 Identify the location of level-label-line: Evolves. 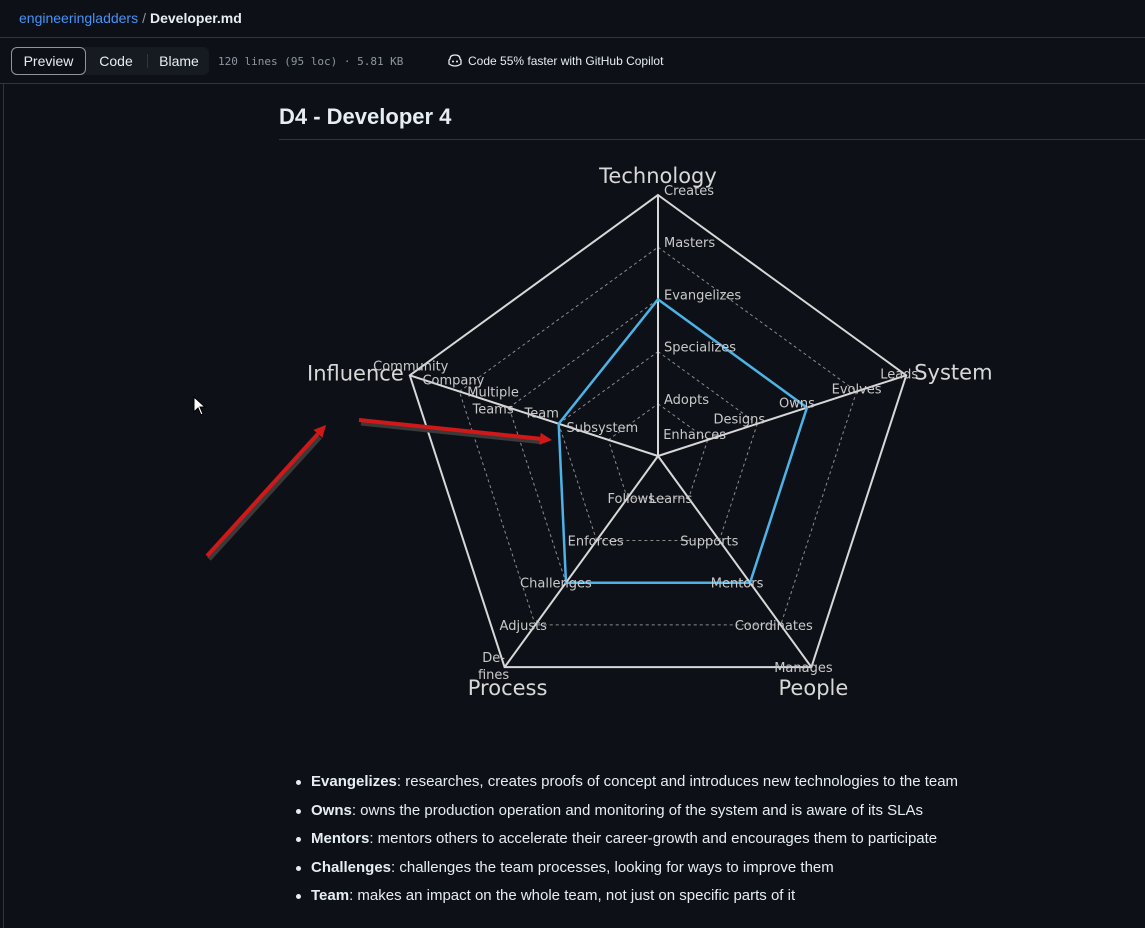
(857, 389).